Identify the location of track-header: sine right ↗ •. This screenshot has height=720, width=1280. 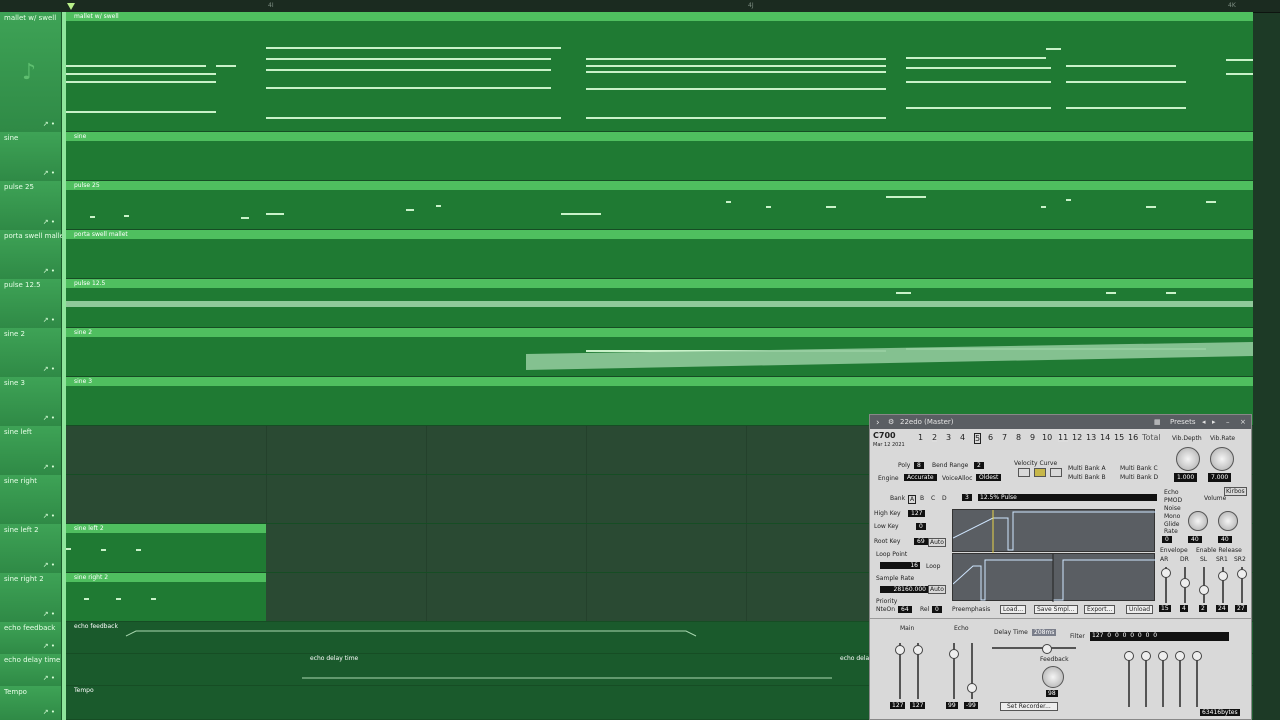
(31, 499).